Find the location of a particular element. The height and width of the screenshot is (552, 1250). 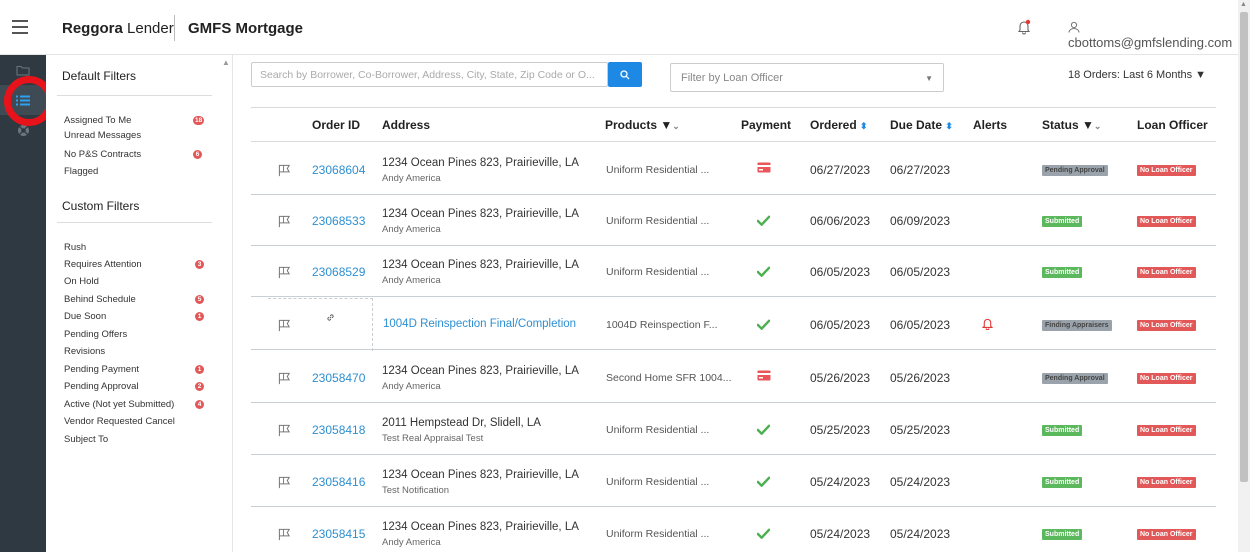

order-id-link: 23058418 is located at coordinates (338, 430).